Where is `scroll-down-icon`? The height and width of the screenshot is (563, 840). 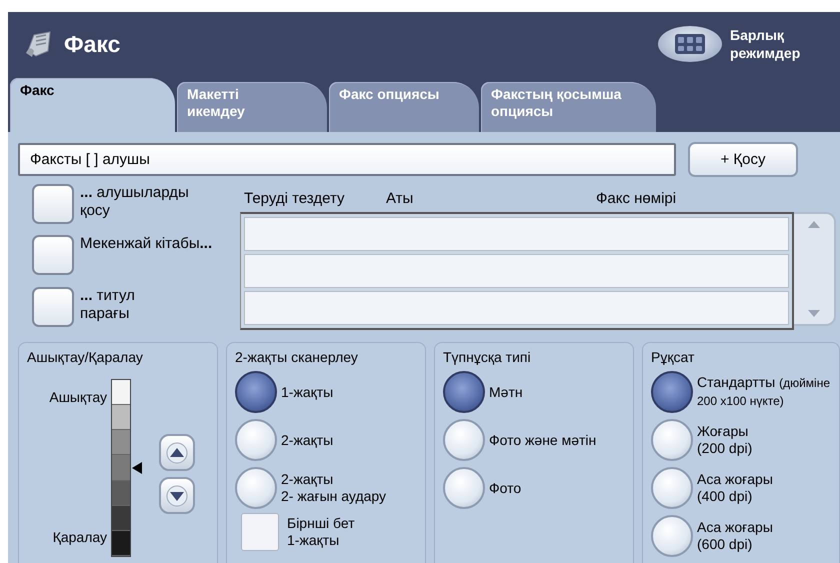
scroll-down-icon is located at coordinates (814, 314).